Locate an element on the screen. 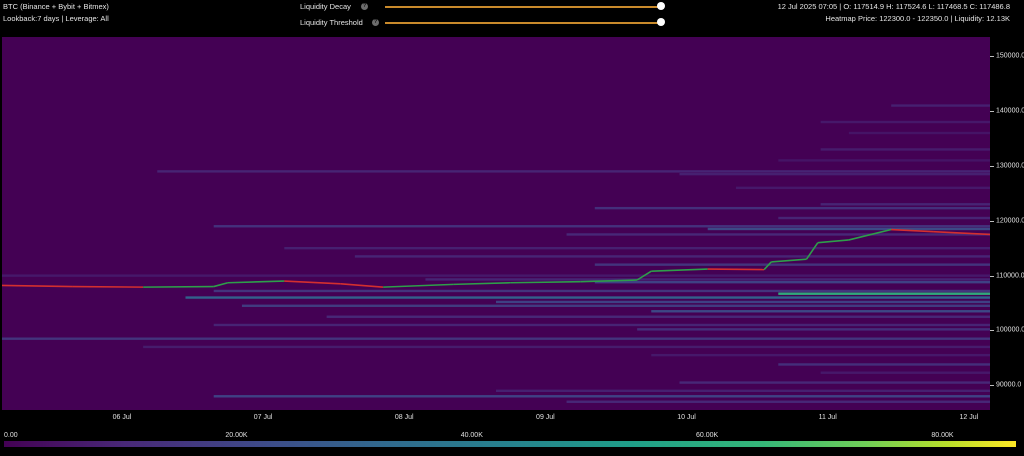 Image resolution: width=1024 pixels, height=456 pixels. y-tick-label: 110000.0 is located at coordinates (1010, 276).